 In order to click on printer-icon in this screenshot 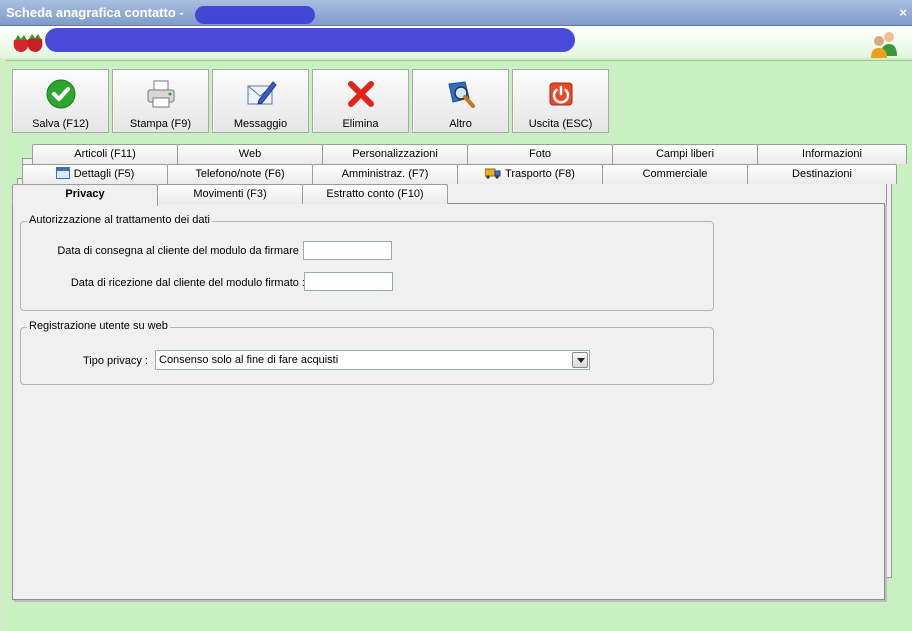, I will do `click(160, 94)`.